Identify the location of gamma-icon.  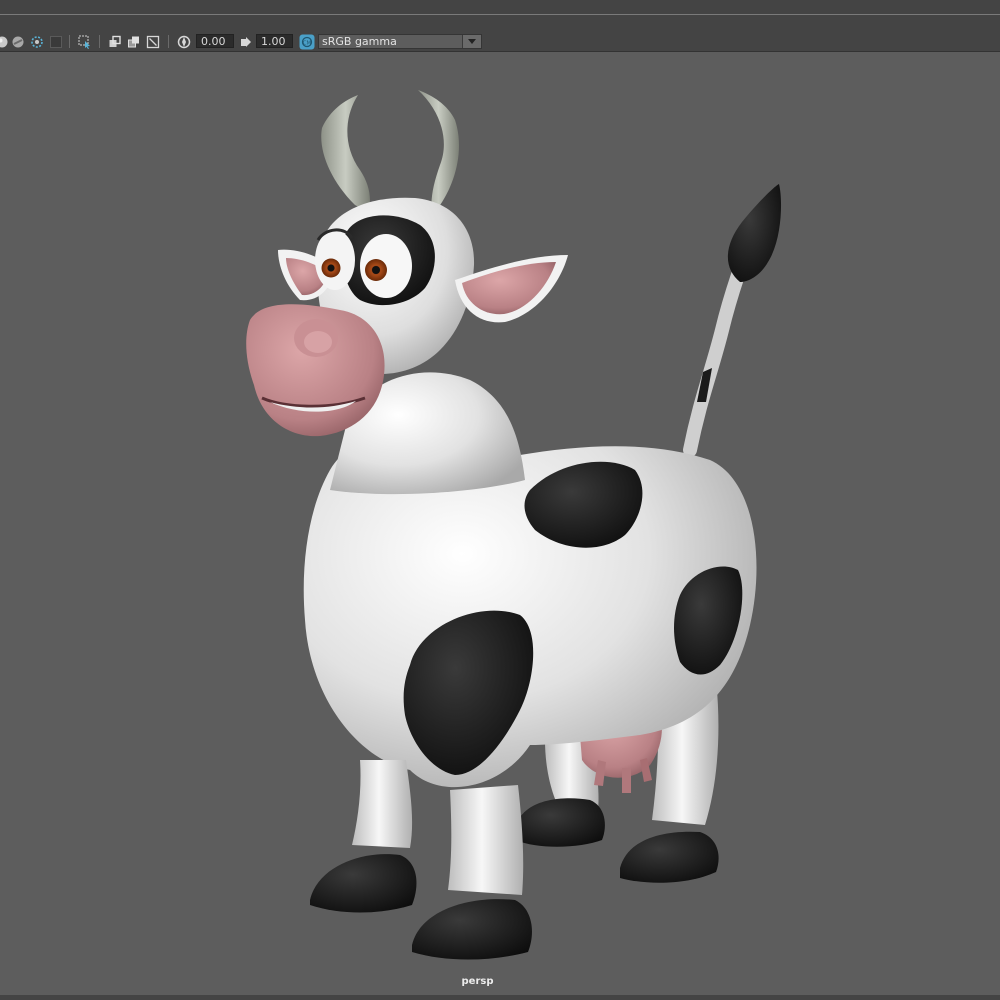
(246, 41).